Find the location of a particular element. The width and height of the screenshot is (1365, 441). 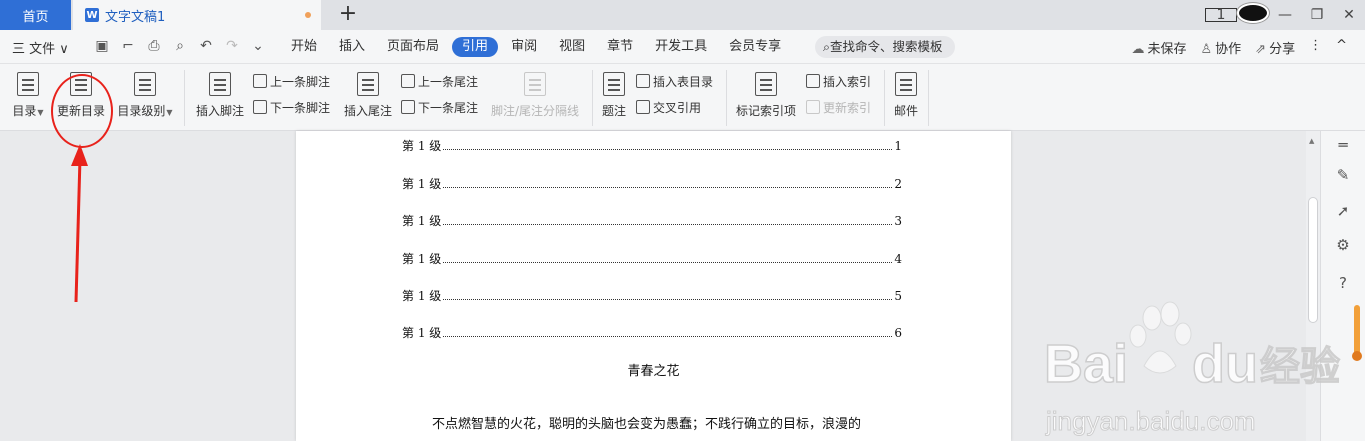

scroll-up-icon: ▲ is located at coordinates (1311, 141).